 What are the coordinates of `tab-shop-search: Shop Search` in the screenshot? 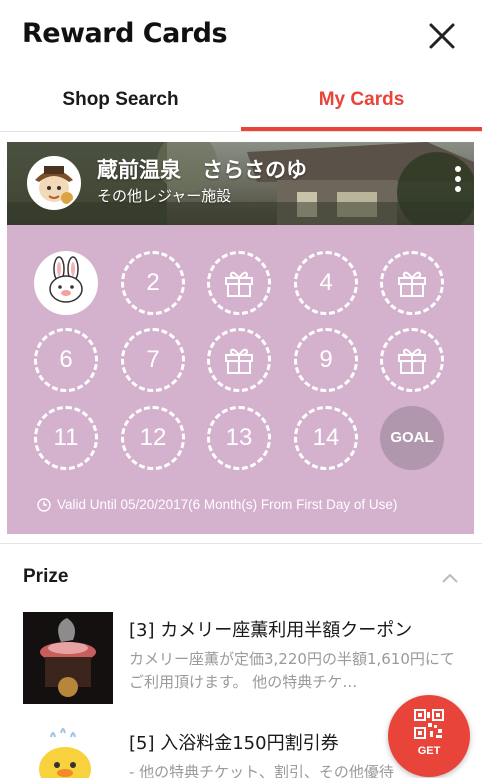 It's located at (120, 101).